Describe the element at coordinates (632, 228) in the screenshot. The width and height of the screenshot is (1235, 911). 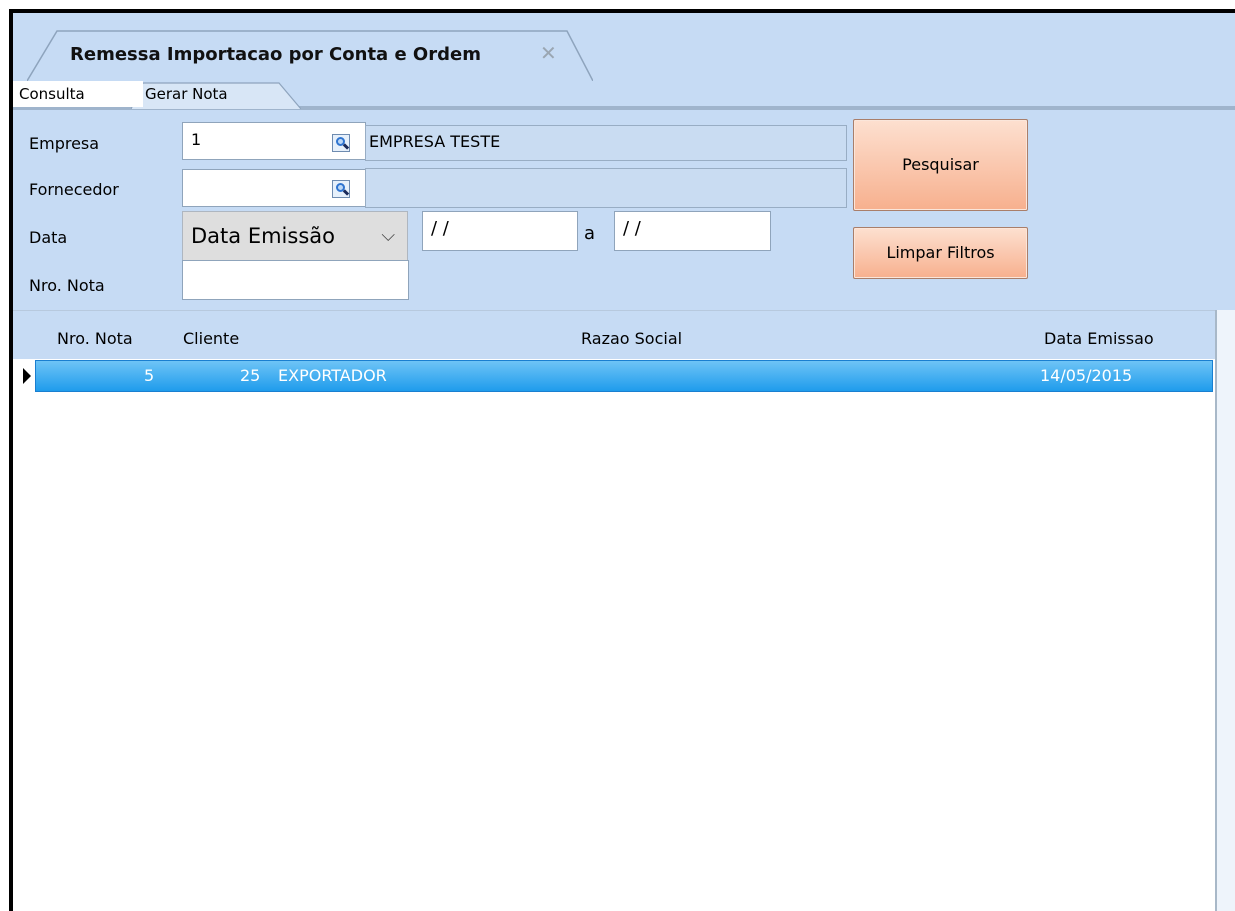
I see `data-to-value: / /` at that location.